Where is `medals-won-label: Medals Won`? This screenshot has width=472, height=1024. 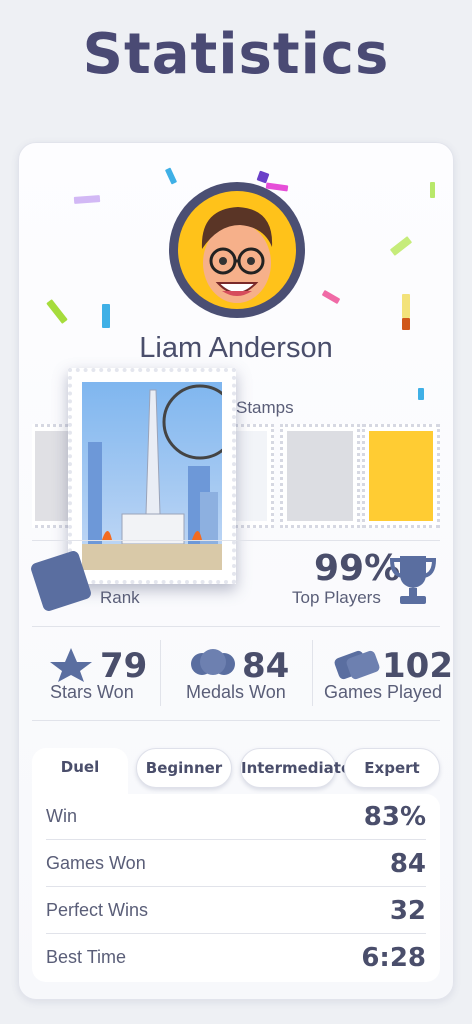
medals-won-label: Medals Won is located at coordinates (236, 692).